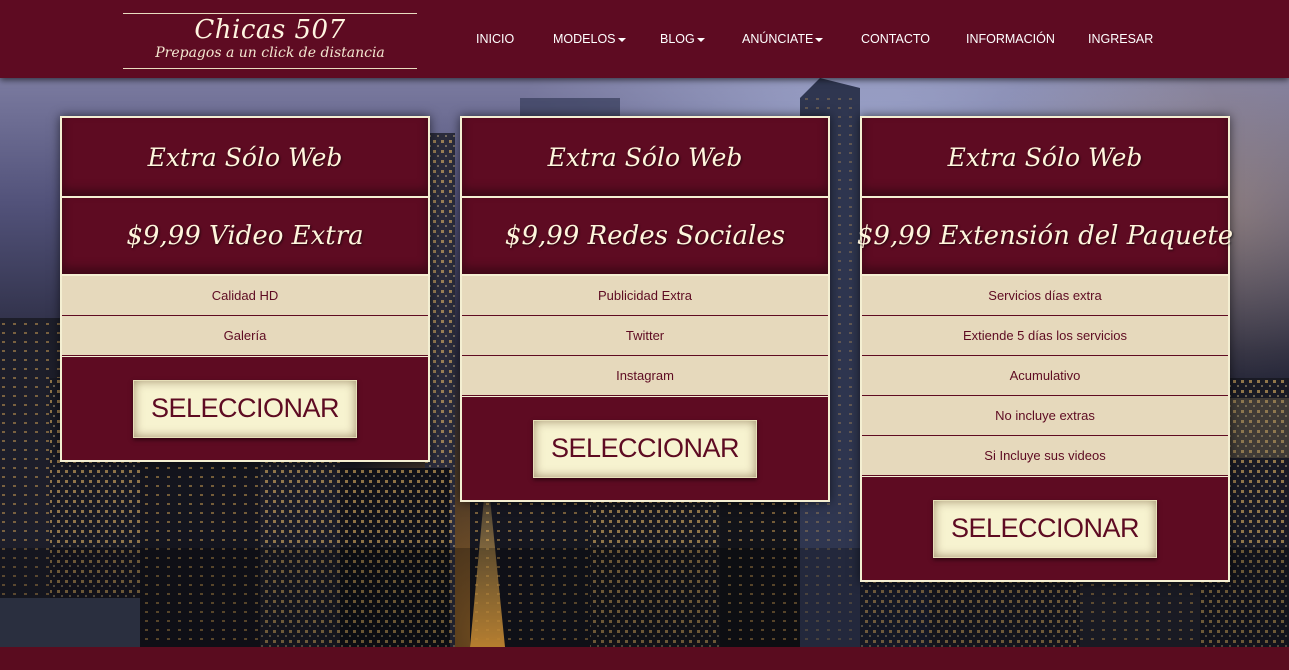 The width and height of the screenshot is (1289, 670). I want to click on nav-item-contacto: CONTACTO, so click(895, 39).